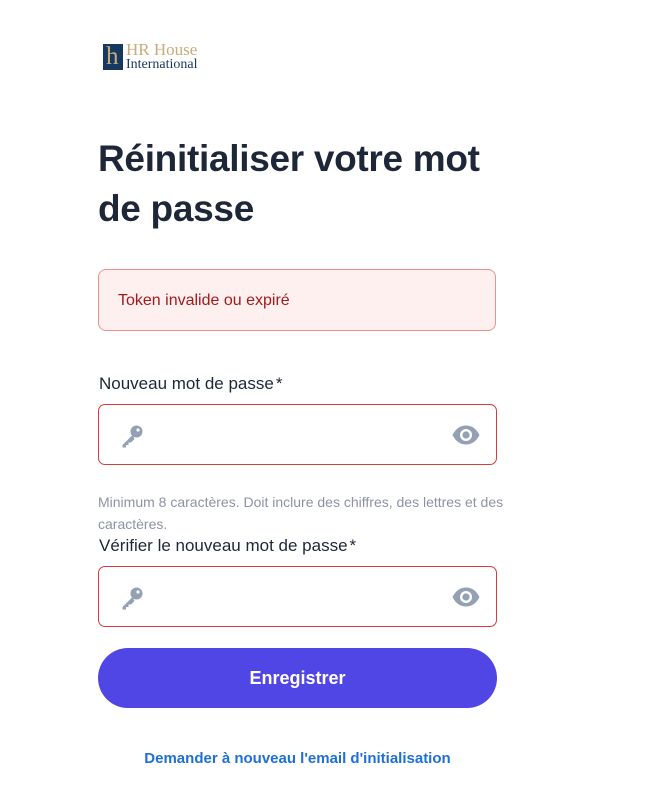 This screenshot has width=648, height=791. I want to click on confirm-password-label-text: Vérifier le nouveau mot de passe, so click(223, 545).